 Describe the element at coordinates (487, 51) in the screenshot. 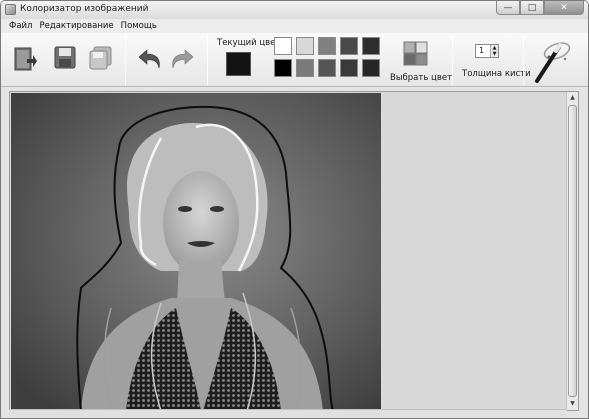

I see `brush-thickness-spinner: 1 ▲ ▼` at that location.